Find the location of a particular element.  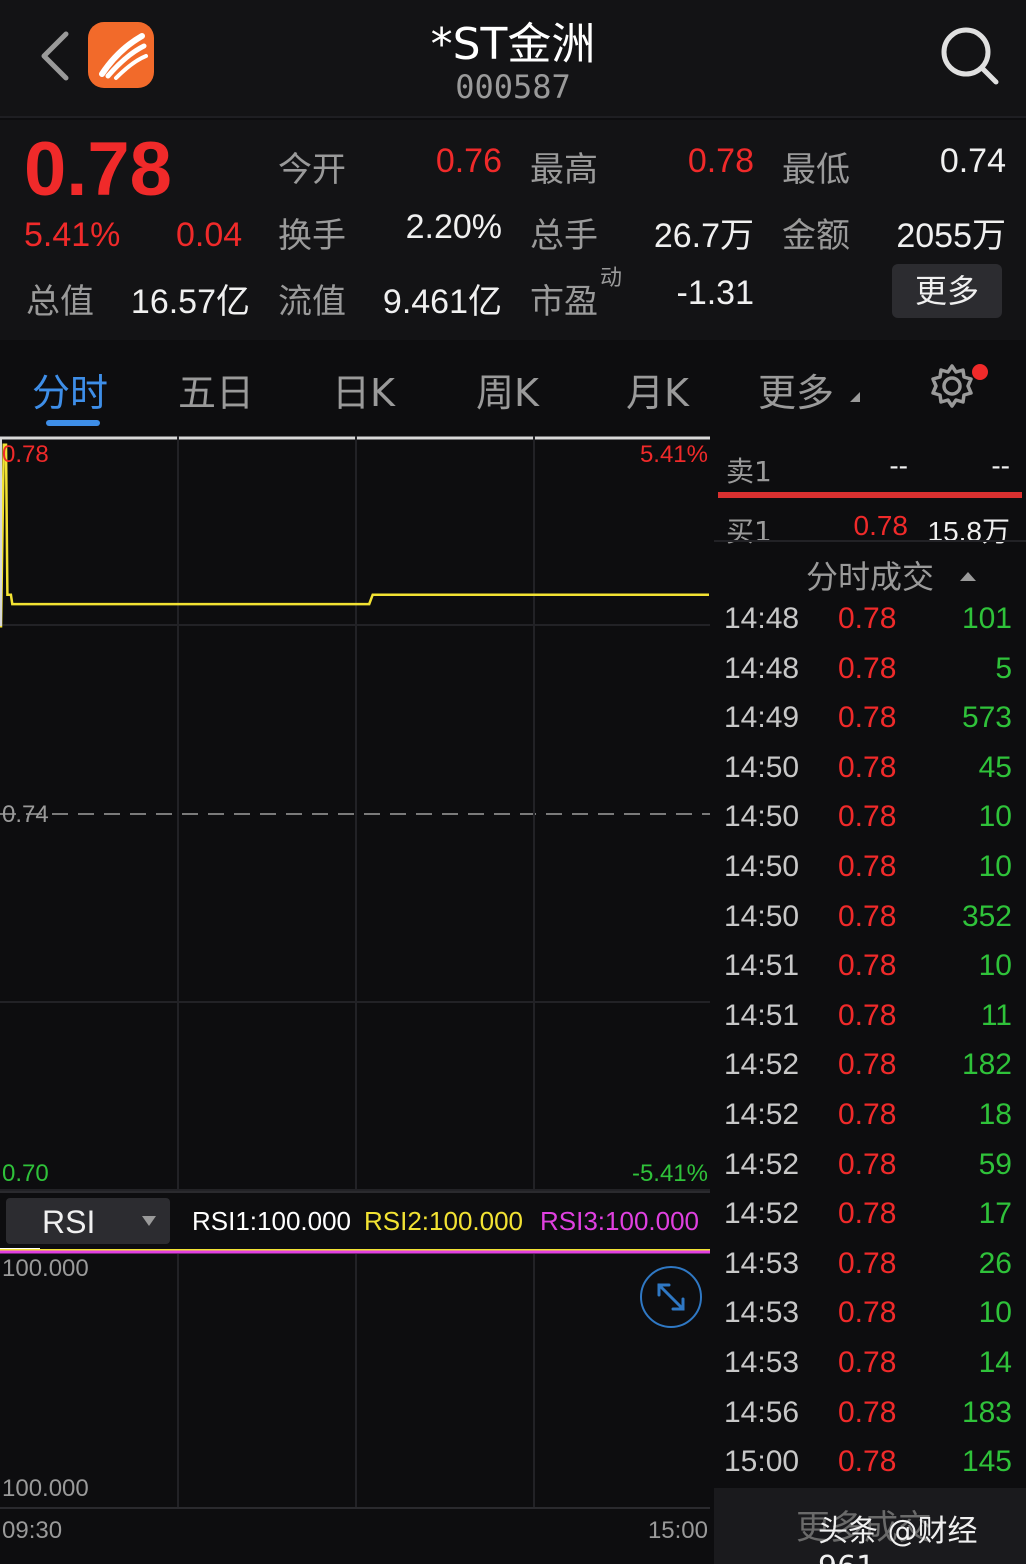

tick-row: 14:52 0.78 17 is located at coordinates (870, 1214).